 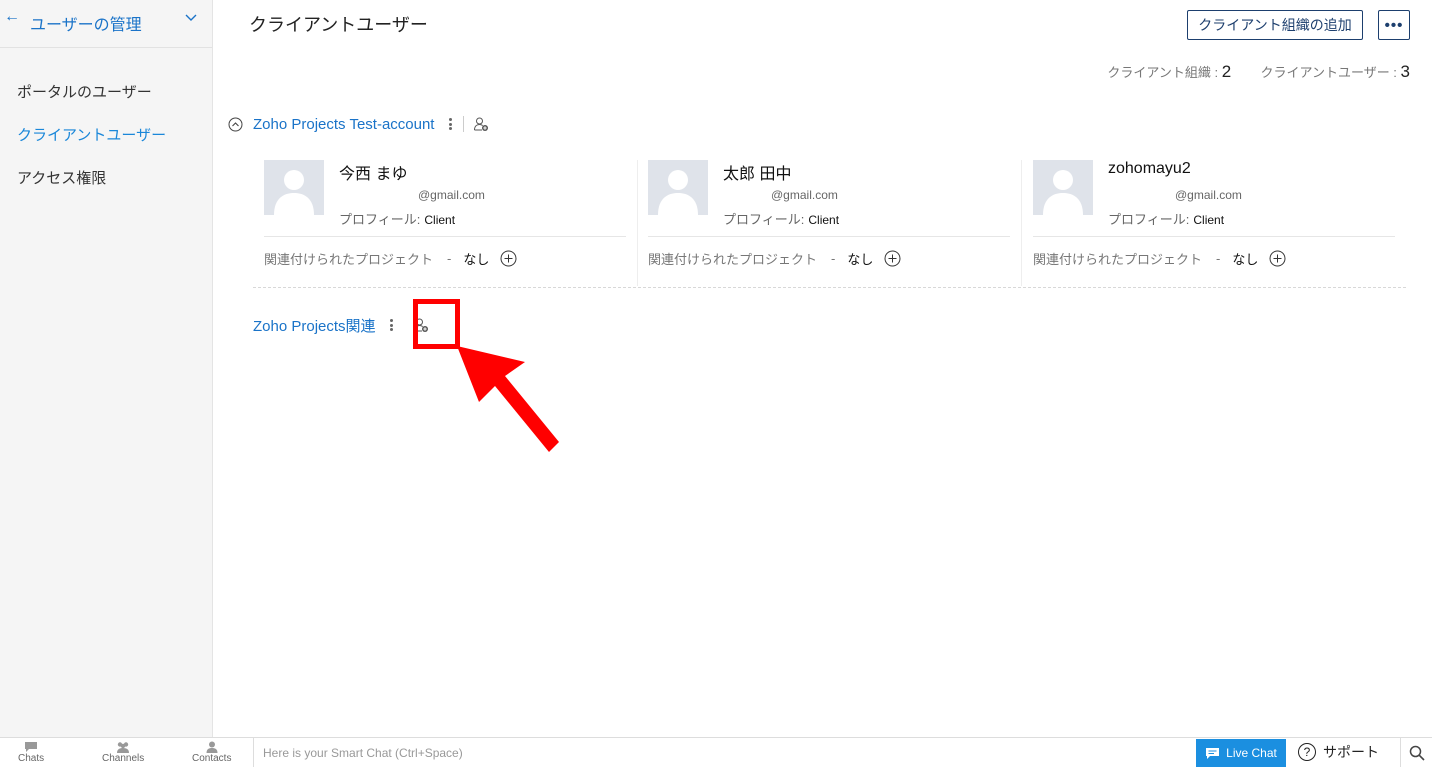 I want to click on org-name: Zoho Projects関連, so click(x=314, y=325).